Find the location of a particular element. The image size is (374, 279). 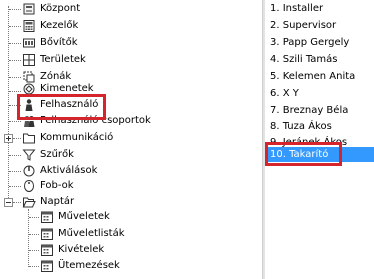

highlight-box-felhasznalo is located at coordinates (61, 107).